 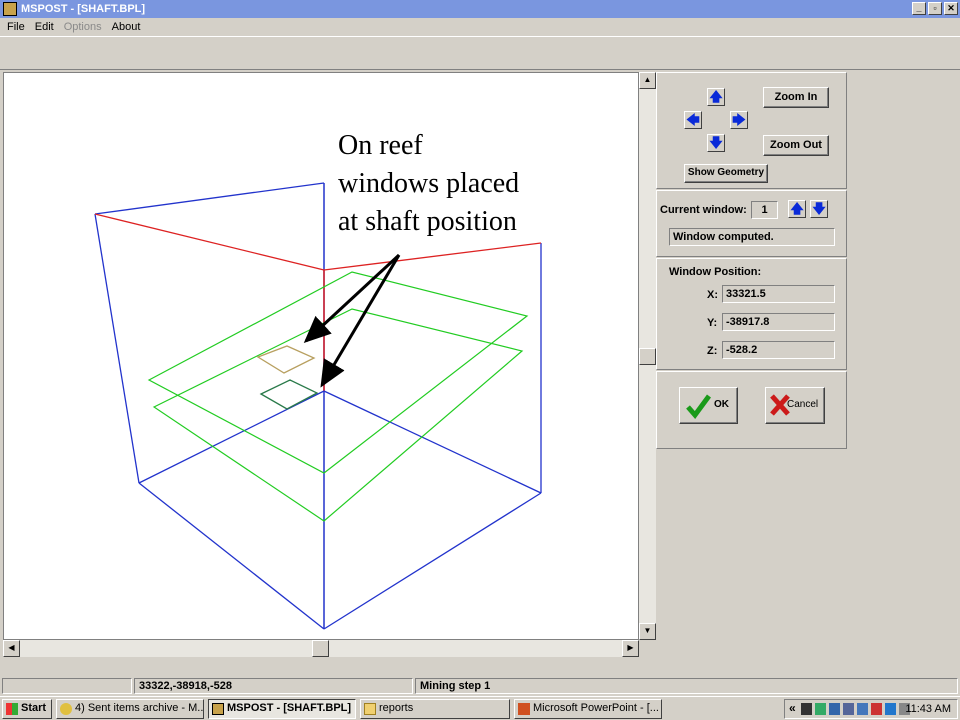 What do you see at coordinates (289, 394) in the screenshot?
I see `reef-window-lower` at bounding box center [289, 394].